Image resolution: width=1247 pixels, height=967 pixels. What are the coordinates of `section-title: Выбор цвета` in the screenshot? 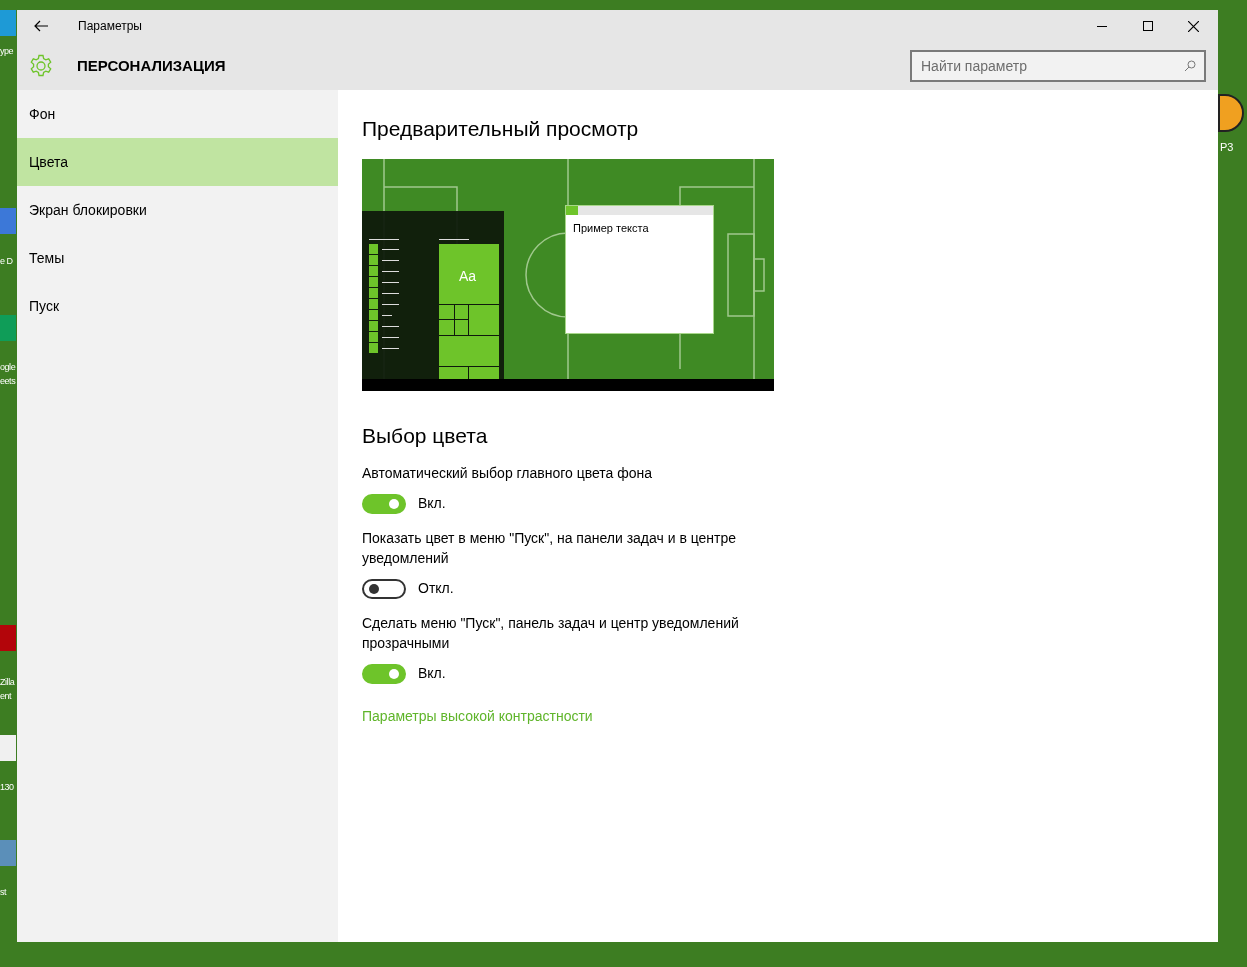 It's located at (425, 436).